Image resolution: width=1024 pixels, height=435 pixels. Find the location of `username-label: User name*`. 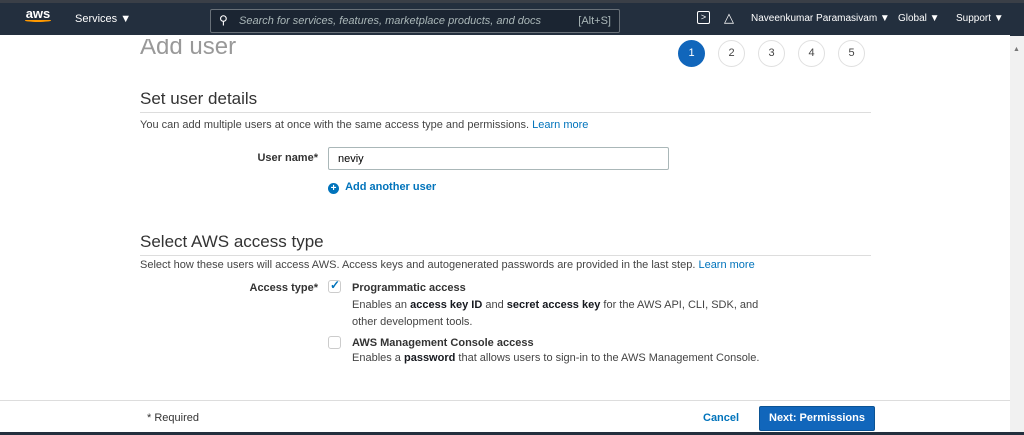

username-label: User name* is located at coordinates (287, 158).